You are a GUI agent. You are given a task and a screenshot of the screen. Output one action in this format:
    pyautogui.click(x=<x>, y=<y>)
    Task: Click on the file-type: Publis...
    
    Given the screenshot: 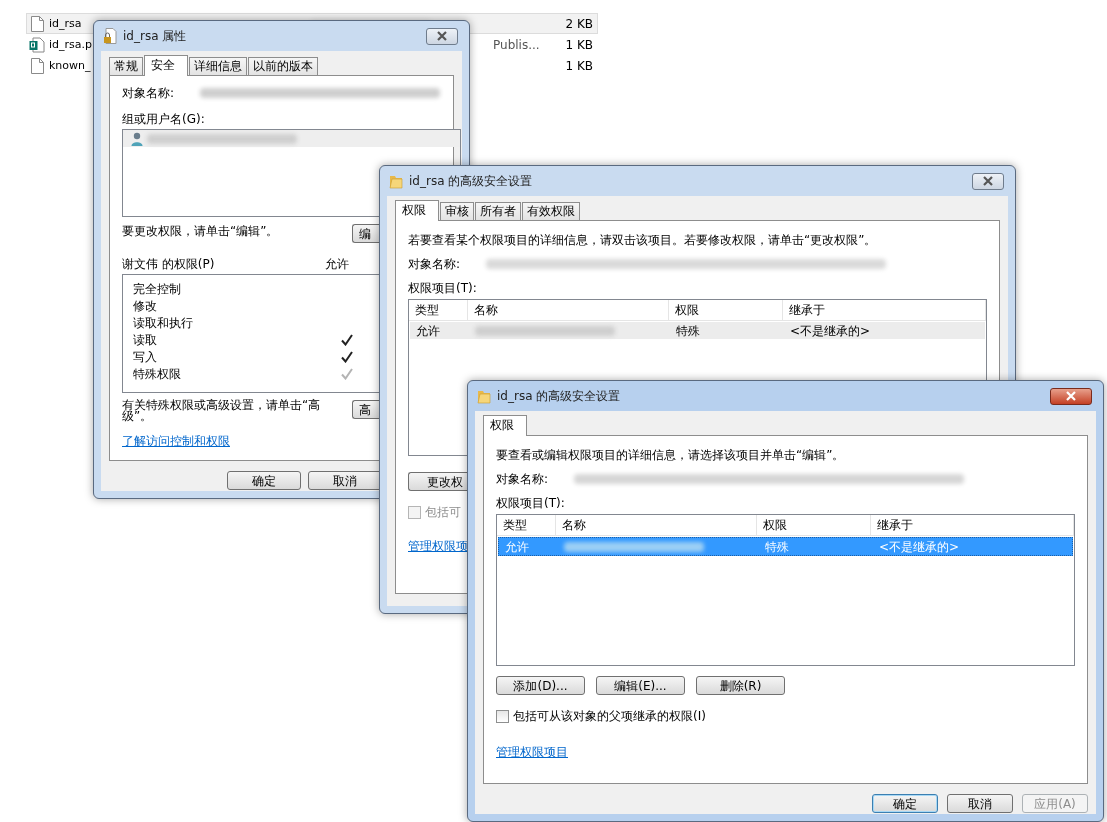 What is the action you would take?
    pyautogui.click(x=517, y=44)
    